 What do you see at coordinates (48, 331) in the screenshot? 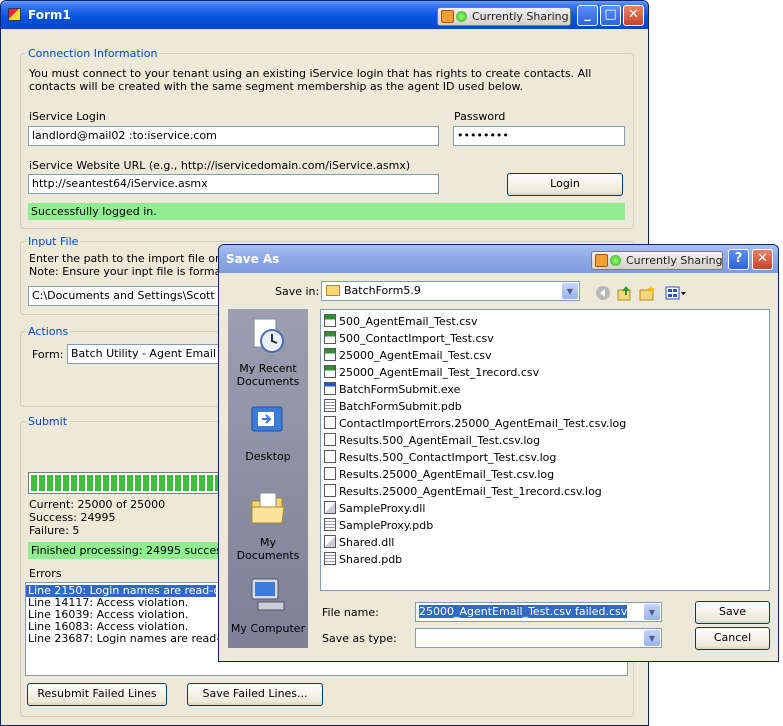
I see `actions-group-label: Actions` at bounding box center [48, 331].